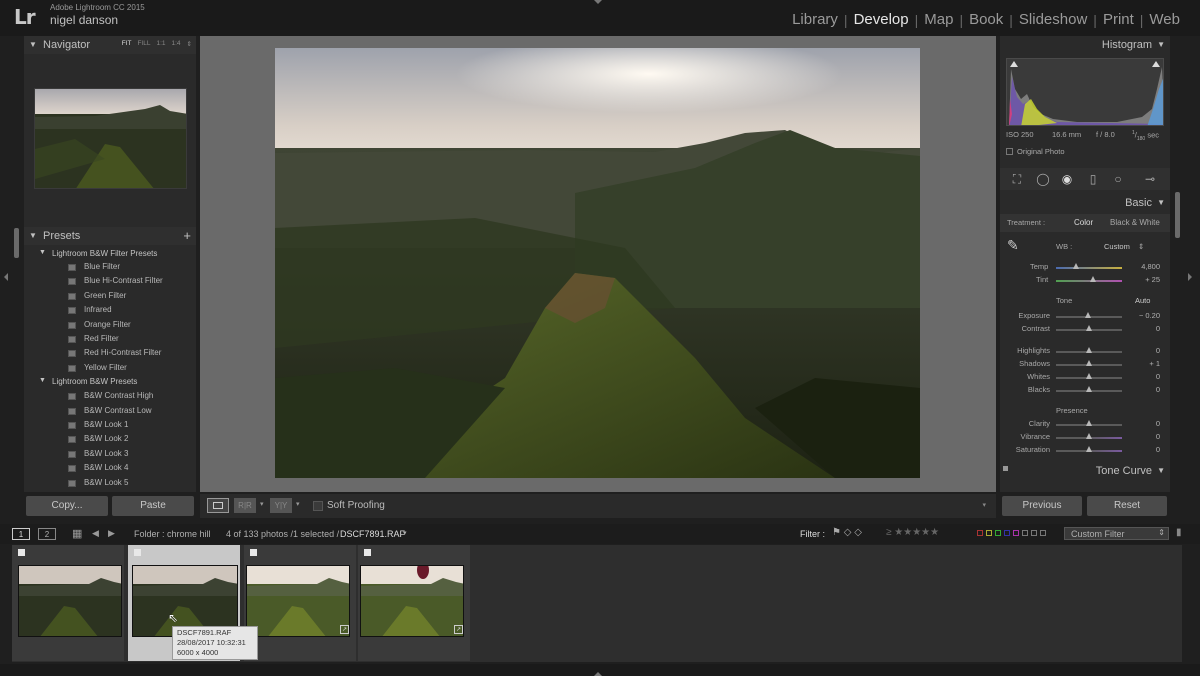 Image resolution: width=1200 pixels, height=676 pixels. What do you see at coordinates (128, 426) in the screenshot?
I see `preset-item: B&W Look 1` at bounding box center [128, 426].